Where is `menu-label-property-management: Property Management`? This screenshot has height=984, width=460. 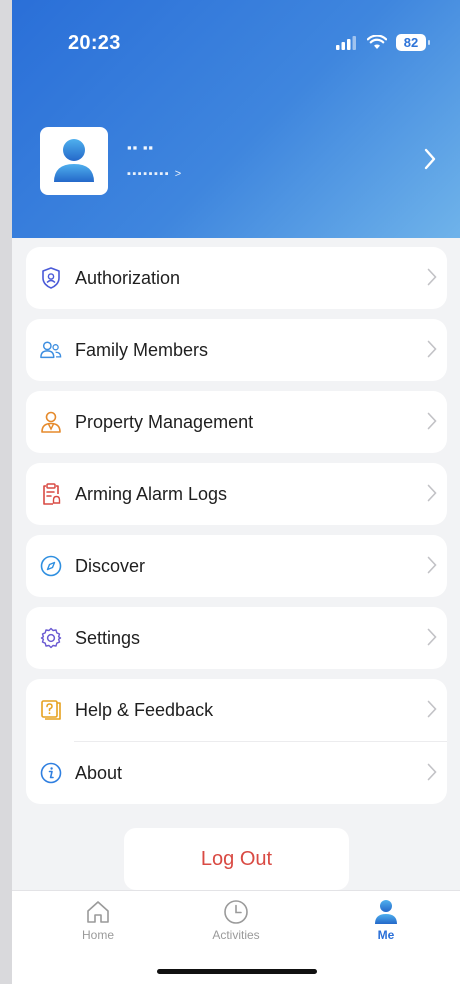 menu-label-property-management: Property Management is located at coordinates (164, 421).